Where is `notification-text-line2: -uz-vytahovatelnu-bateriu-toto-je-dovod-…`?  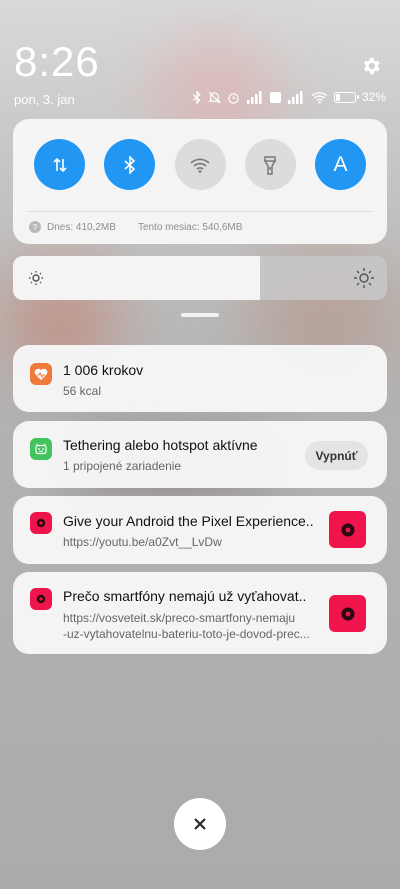
notification-text-line2: -uz-vytahovatelnu-bateriu-toto-je-dovod-… is located at coordinates (186, 634).